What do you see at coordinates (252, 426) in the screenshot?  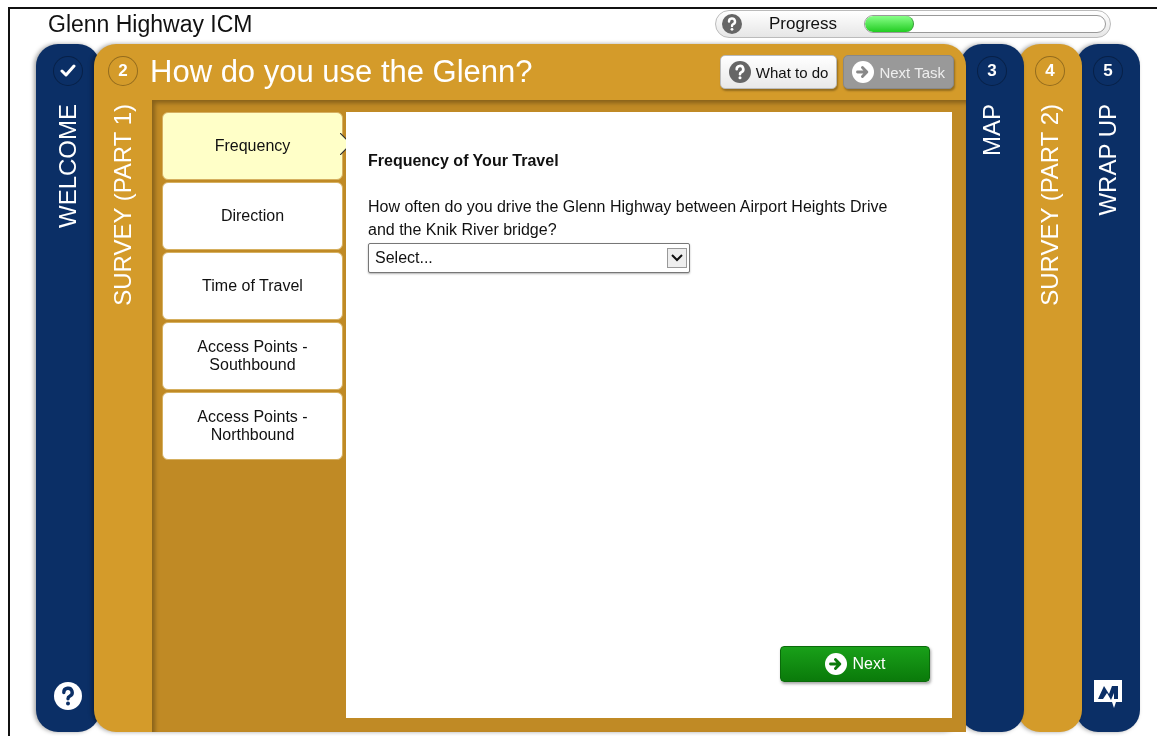 I see `question-tab: Access Points - Northbound` at bounding box center [252, 426].